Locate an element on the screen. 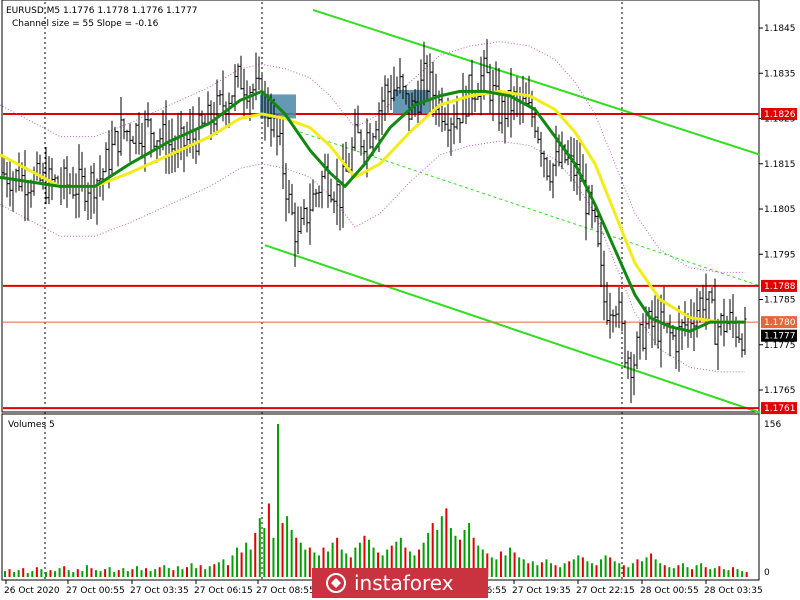 The image size is (800, 600). time-tick-label: 27 Oct 00:55 is located at coordinates (95, 591).